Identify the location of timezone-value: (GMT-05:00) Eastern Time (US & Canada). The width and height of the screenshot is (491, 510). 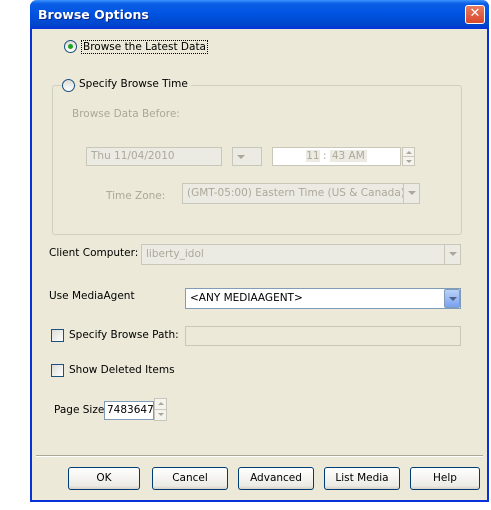
(296, 193).